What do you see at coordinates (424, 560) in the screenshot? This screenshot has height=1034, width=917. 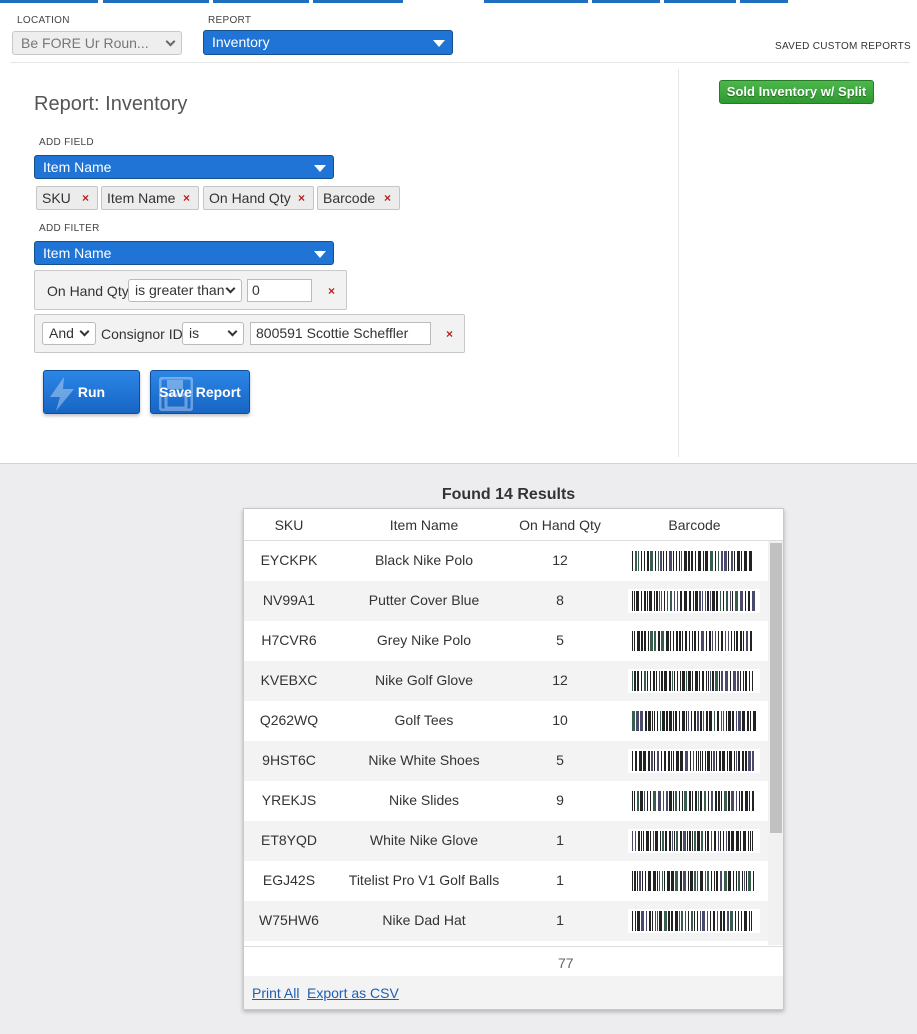 I see `cell-item-name: Black Nike Polo` at bounding box center [424, 560].